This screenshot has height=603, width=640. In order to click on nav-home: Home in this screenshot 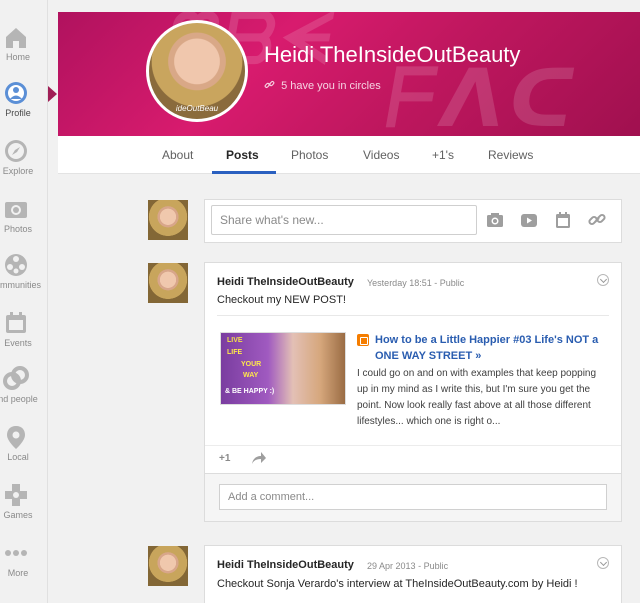, I will do `click(24, 51)`.